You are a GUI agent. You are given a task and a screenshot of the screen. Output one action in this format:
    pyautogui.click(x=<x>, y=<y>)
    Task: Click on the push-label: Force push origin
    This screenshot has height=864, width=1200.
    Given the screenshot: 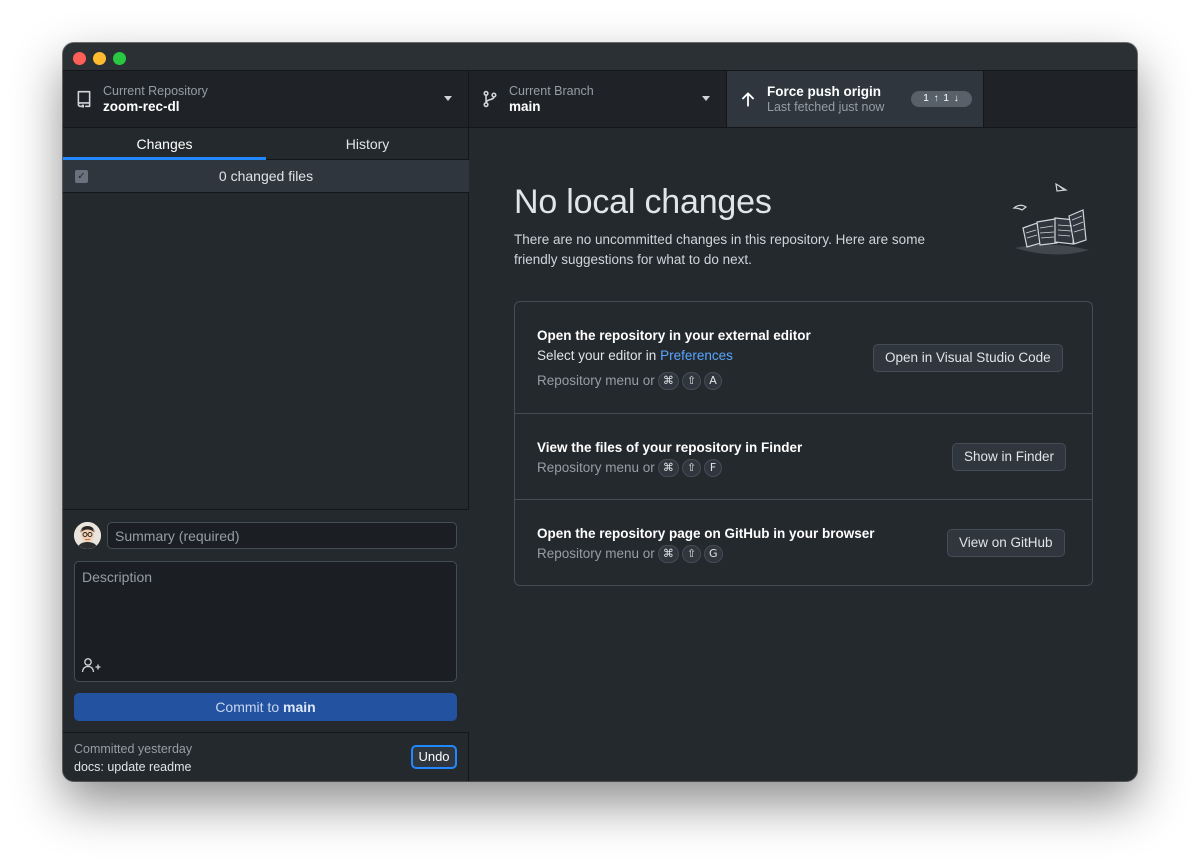 What is the action you would take?
    pyautogui.click(x=824, y=91)
    